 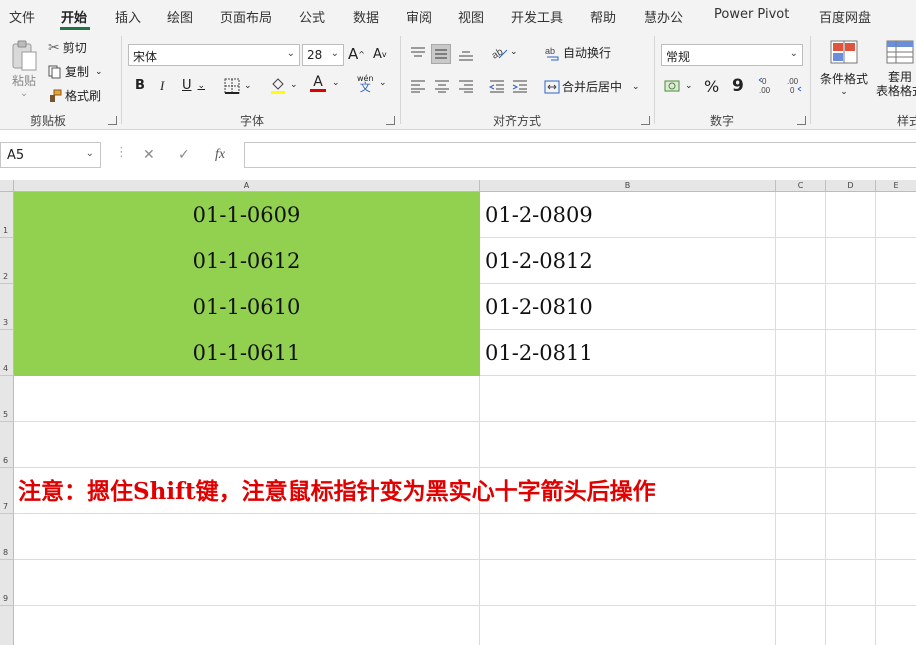 I want to click on tab-file: 文件, so click(x=22, y=16).